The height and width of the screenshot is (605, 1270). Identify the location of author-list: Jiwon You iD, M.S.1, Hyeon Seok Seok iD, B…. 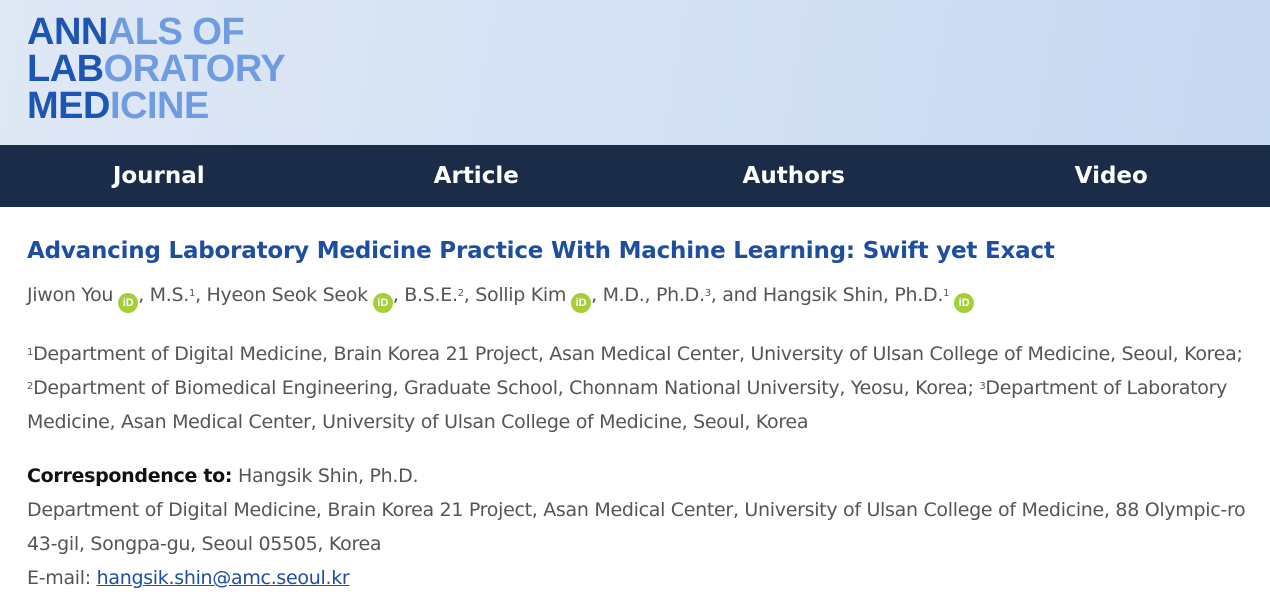
(638, 297).